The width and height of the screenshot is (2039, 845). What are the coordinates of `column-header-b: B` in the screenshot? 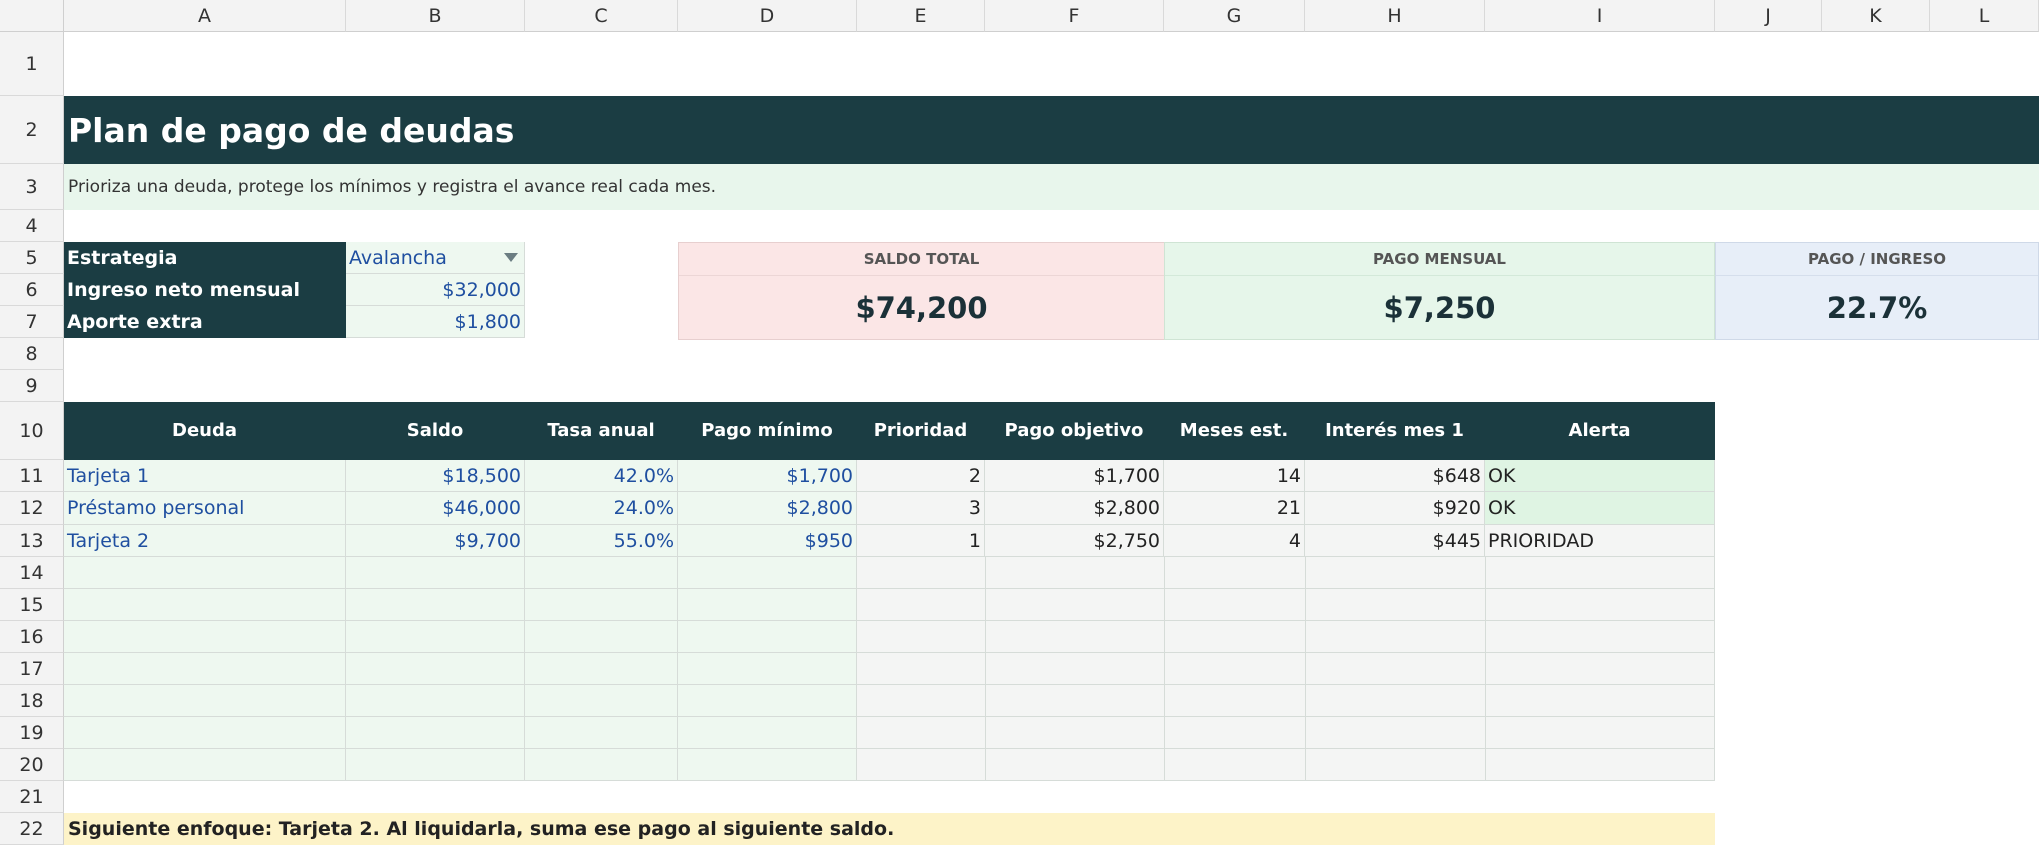 It's located at (435, 16).